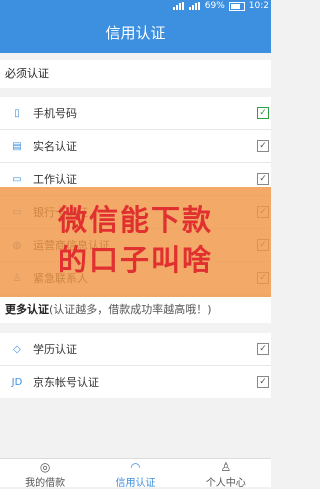 This screenshot has height=489, width=320. Describe the element at coordinates (27, 309) in the screenshot. I see `more-section-title: 更多认证` at that location.